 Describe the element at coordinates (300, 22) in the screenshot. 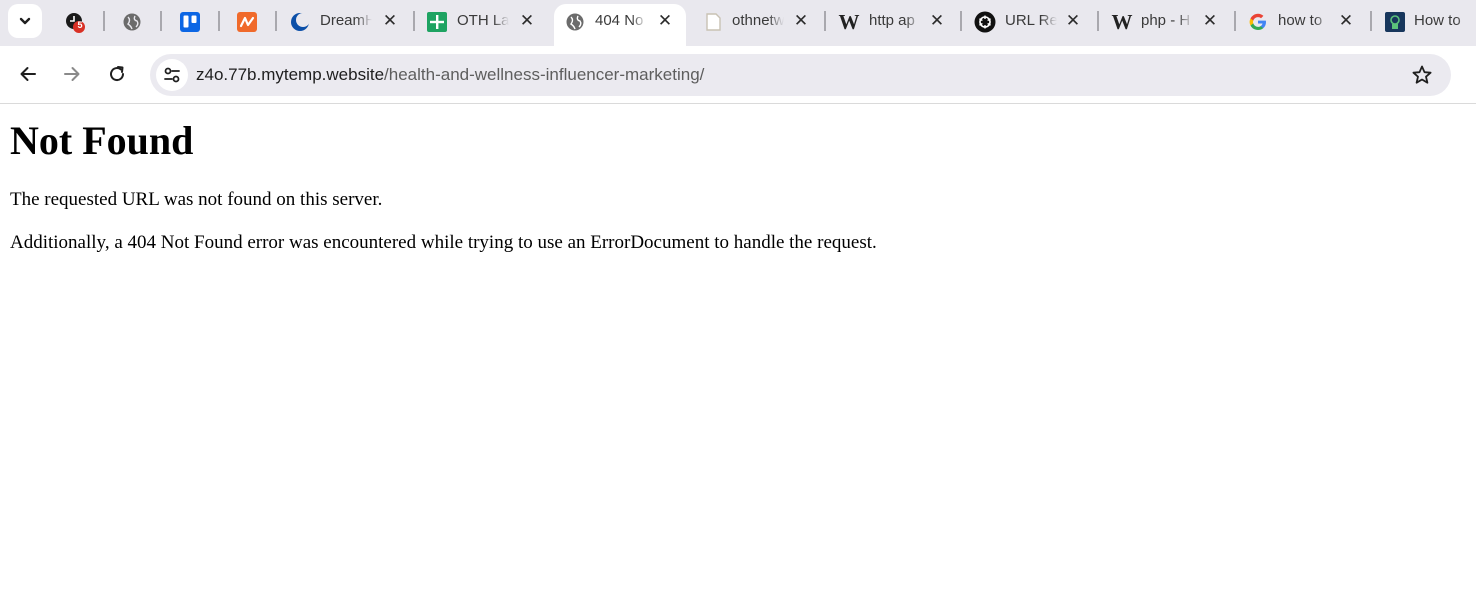

I see `dreamhost-icon` at that location.